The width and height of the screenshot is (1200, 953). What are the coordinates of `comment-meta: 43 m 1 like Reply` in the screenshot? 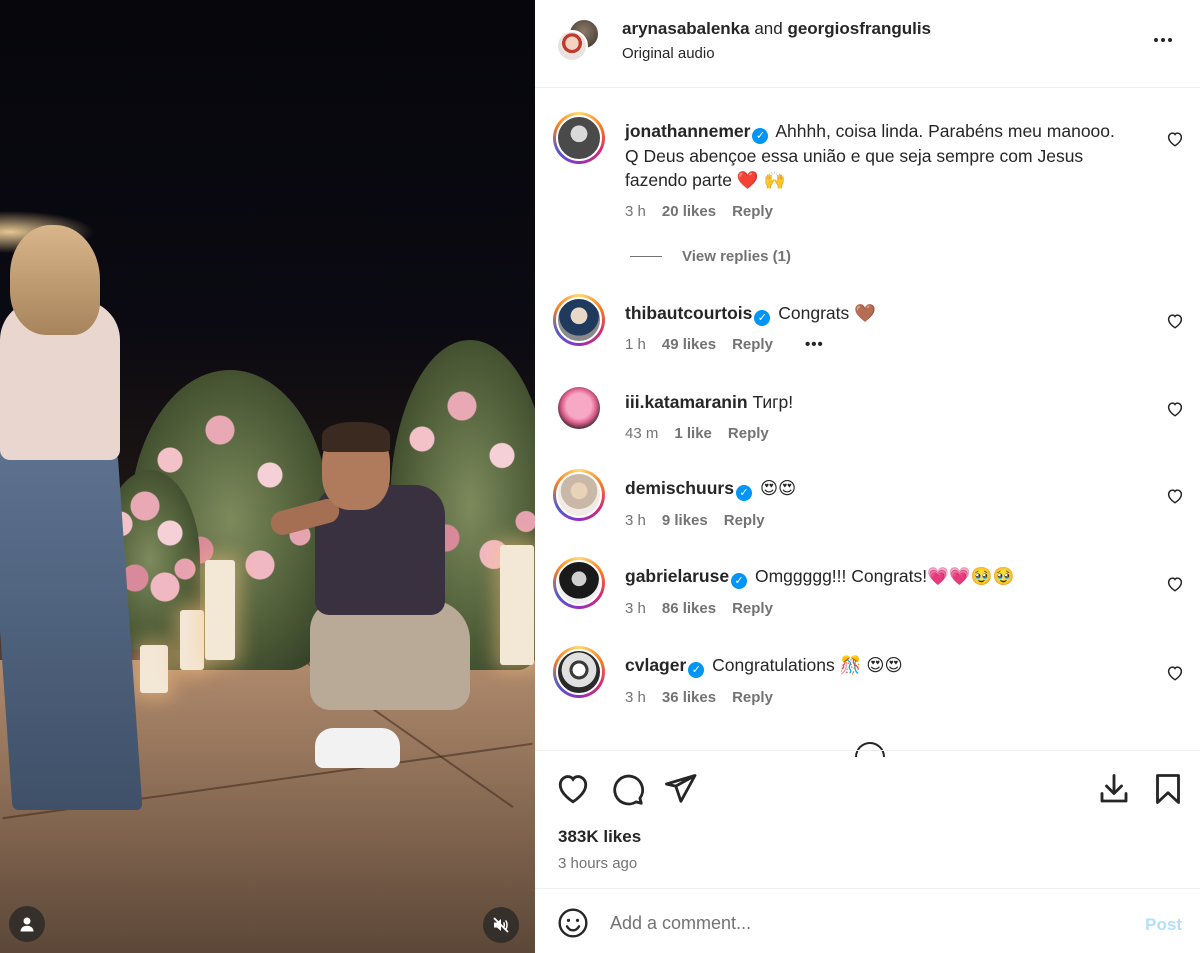 It's located at (697, 433).